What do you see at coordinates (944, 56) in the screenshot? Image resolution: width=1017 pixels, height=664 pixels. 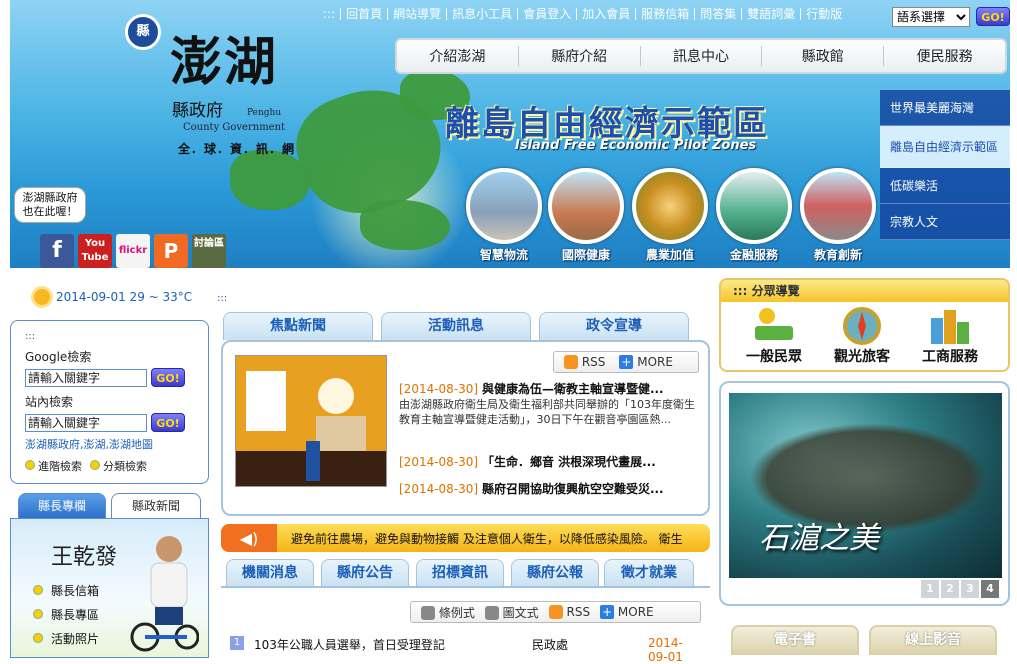 I see `nav-services: 便民服務` at bounding box center [944, 56].